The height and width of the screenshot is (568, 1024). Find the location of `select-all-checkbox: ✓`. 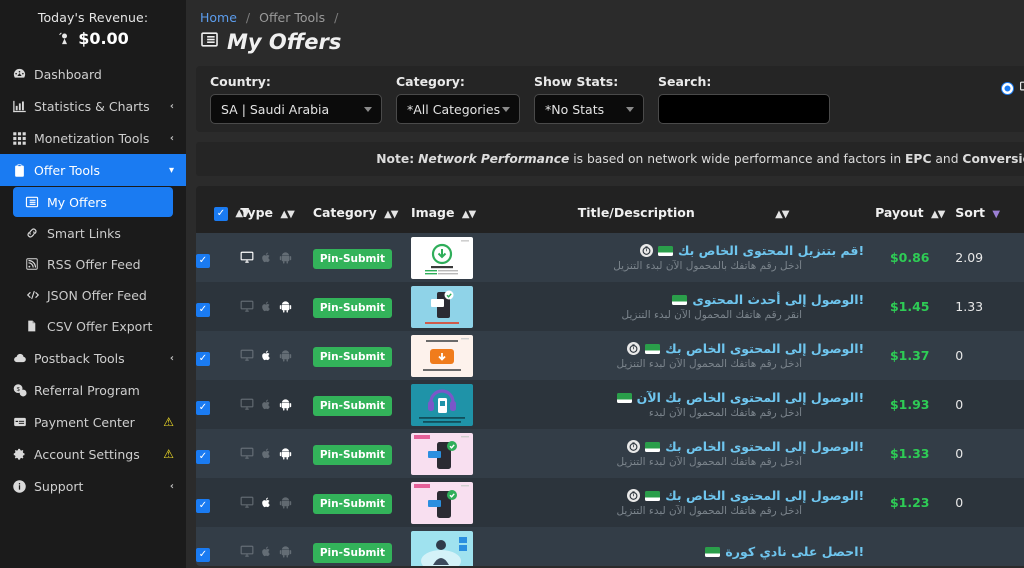

select-all-checkbox: ✓ is located at coordinates (221, 214).